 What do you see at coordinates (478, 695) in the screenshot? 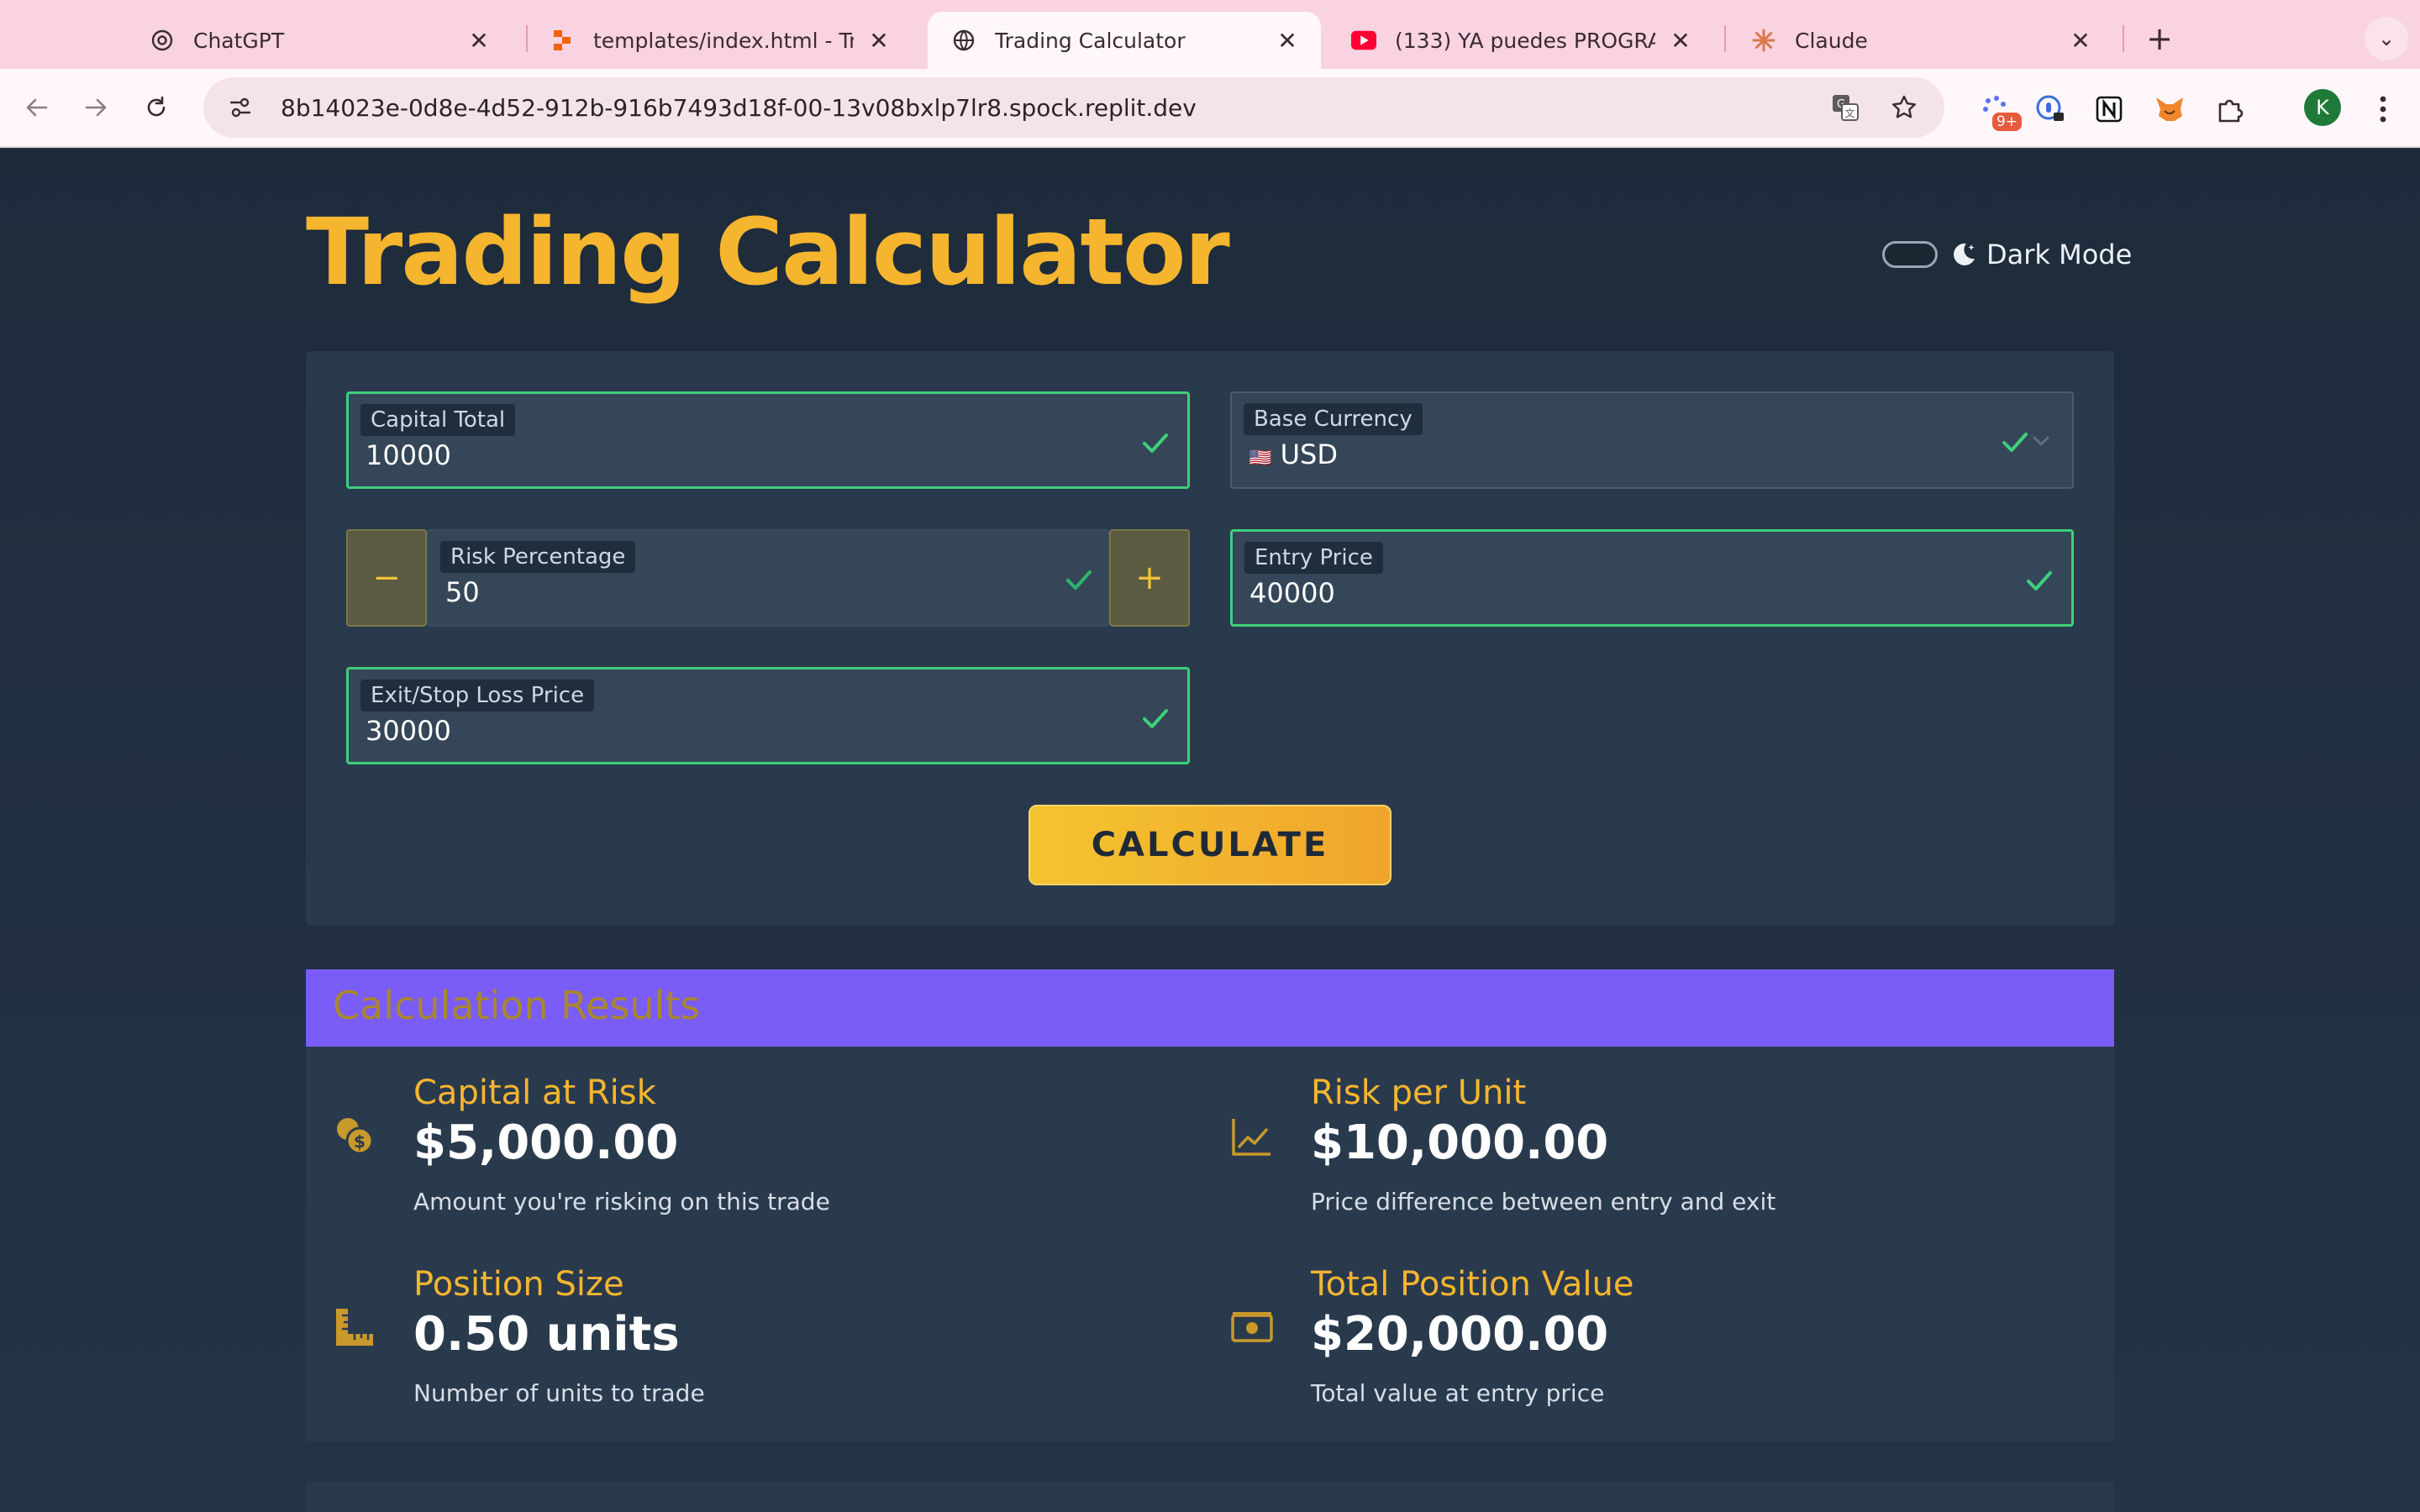
I see `exit-price-label: Exit/Stop Loss Price` at bounding box center [478, 695].